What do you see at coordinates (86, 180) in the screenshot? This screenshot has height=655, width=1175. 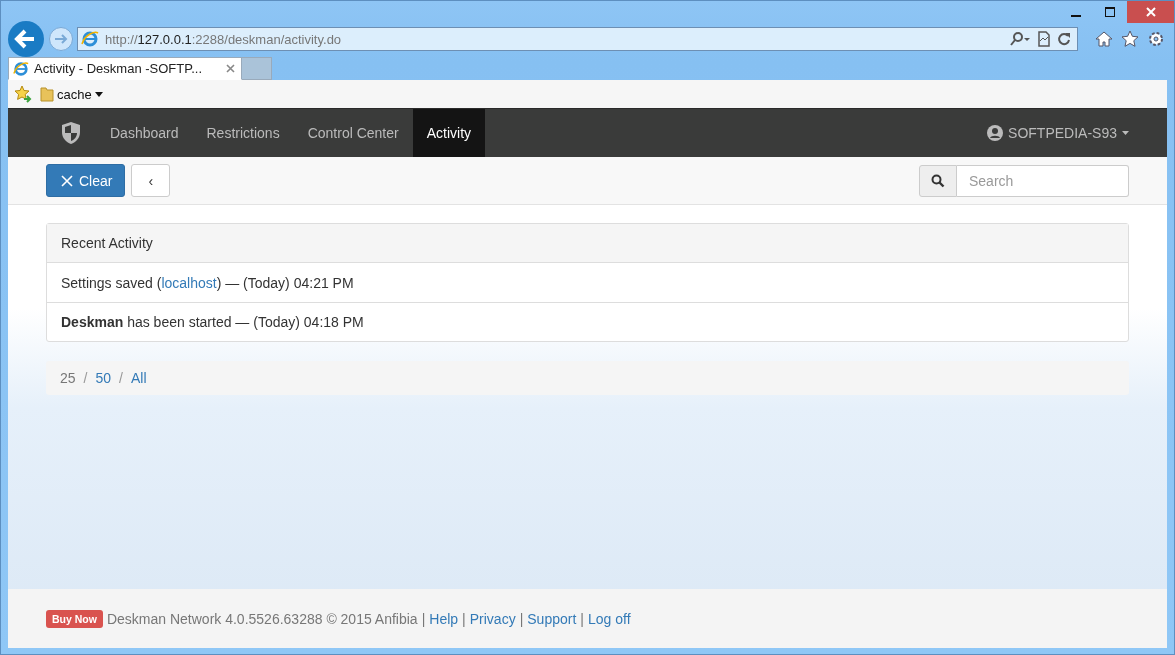 I see `clear-button: Clear` at bounding box center [86, 180].